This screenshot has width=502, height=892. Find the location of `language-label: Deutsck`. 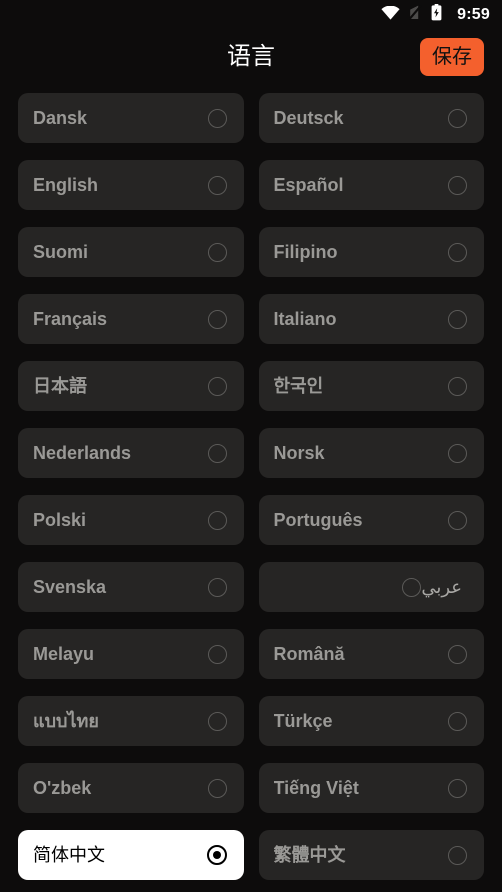

language-label: Deutsck is located at coordinates (308, 118).